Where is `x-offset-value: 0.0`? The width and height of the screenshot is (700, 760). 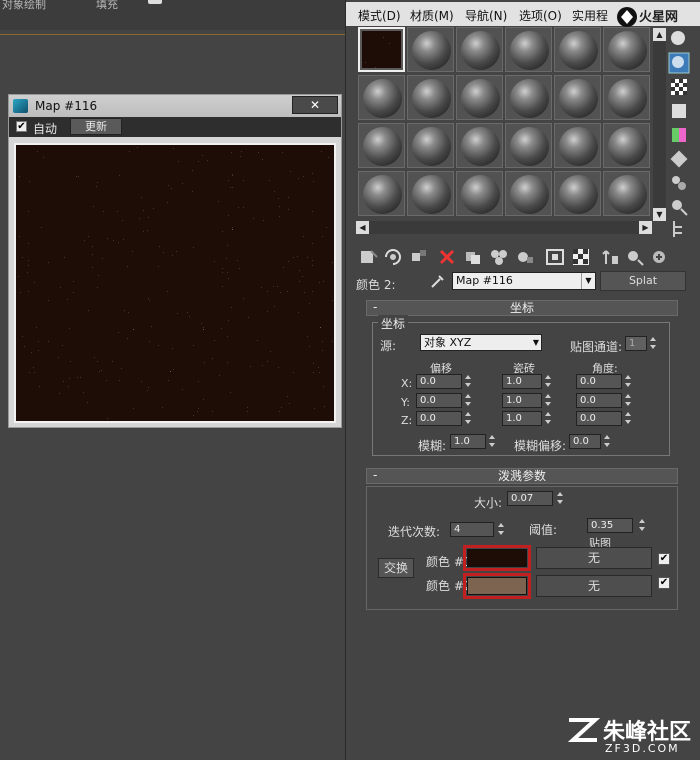 x-offset-value: 0.0 is located at coordinates (439, 381).